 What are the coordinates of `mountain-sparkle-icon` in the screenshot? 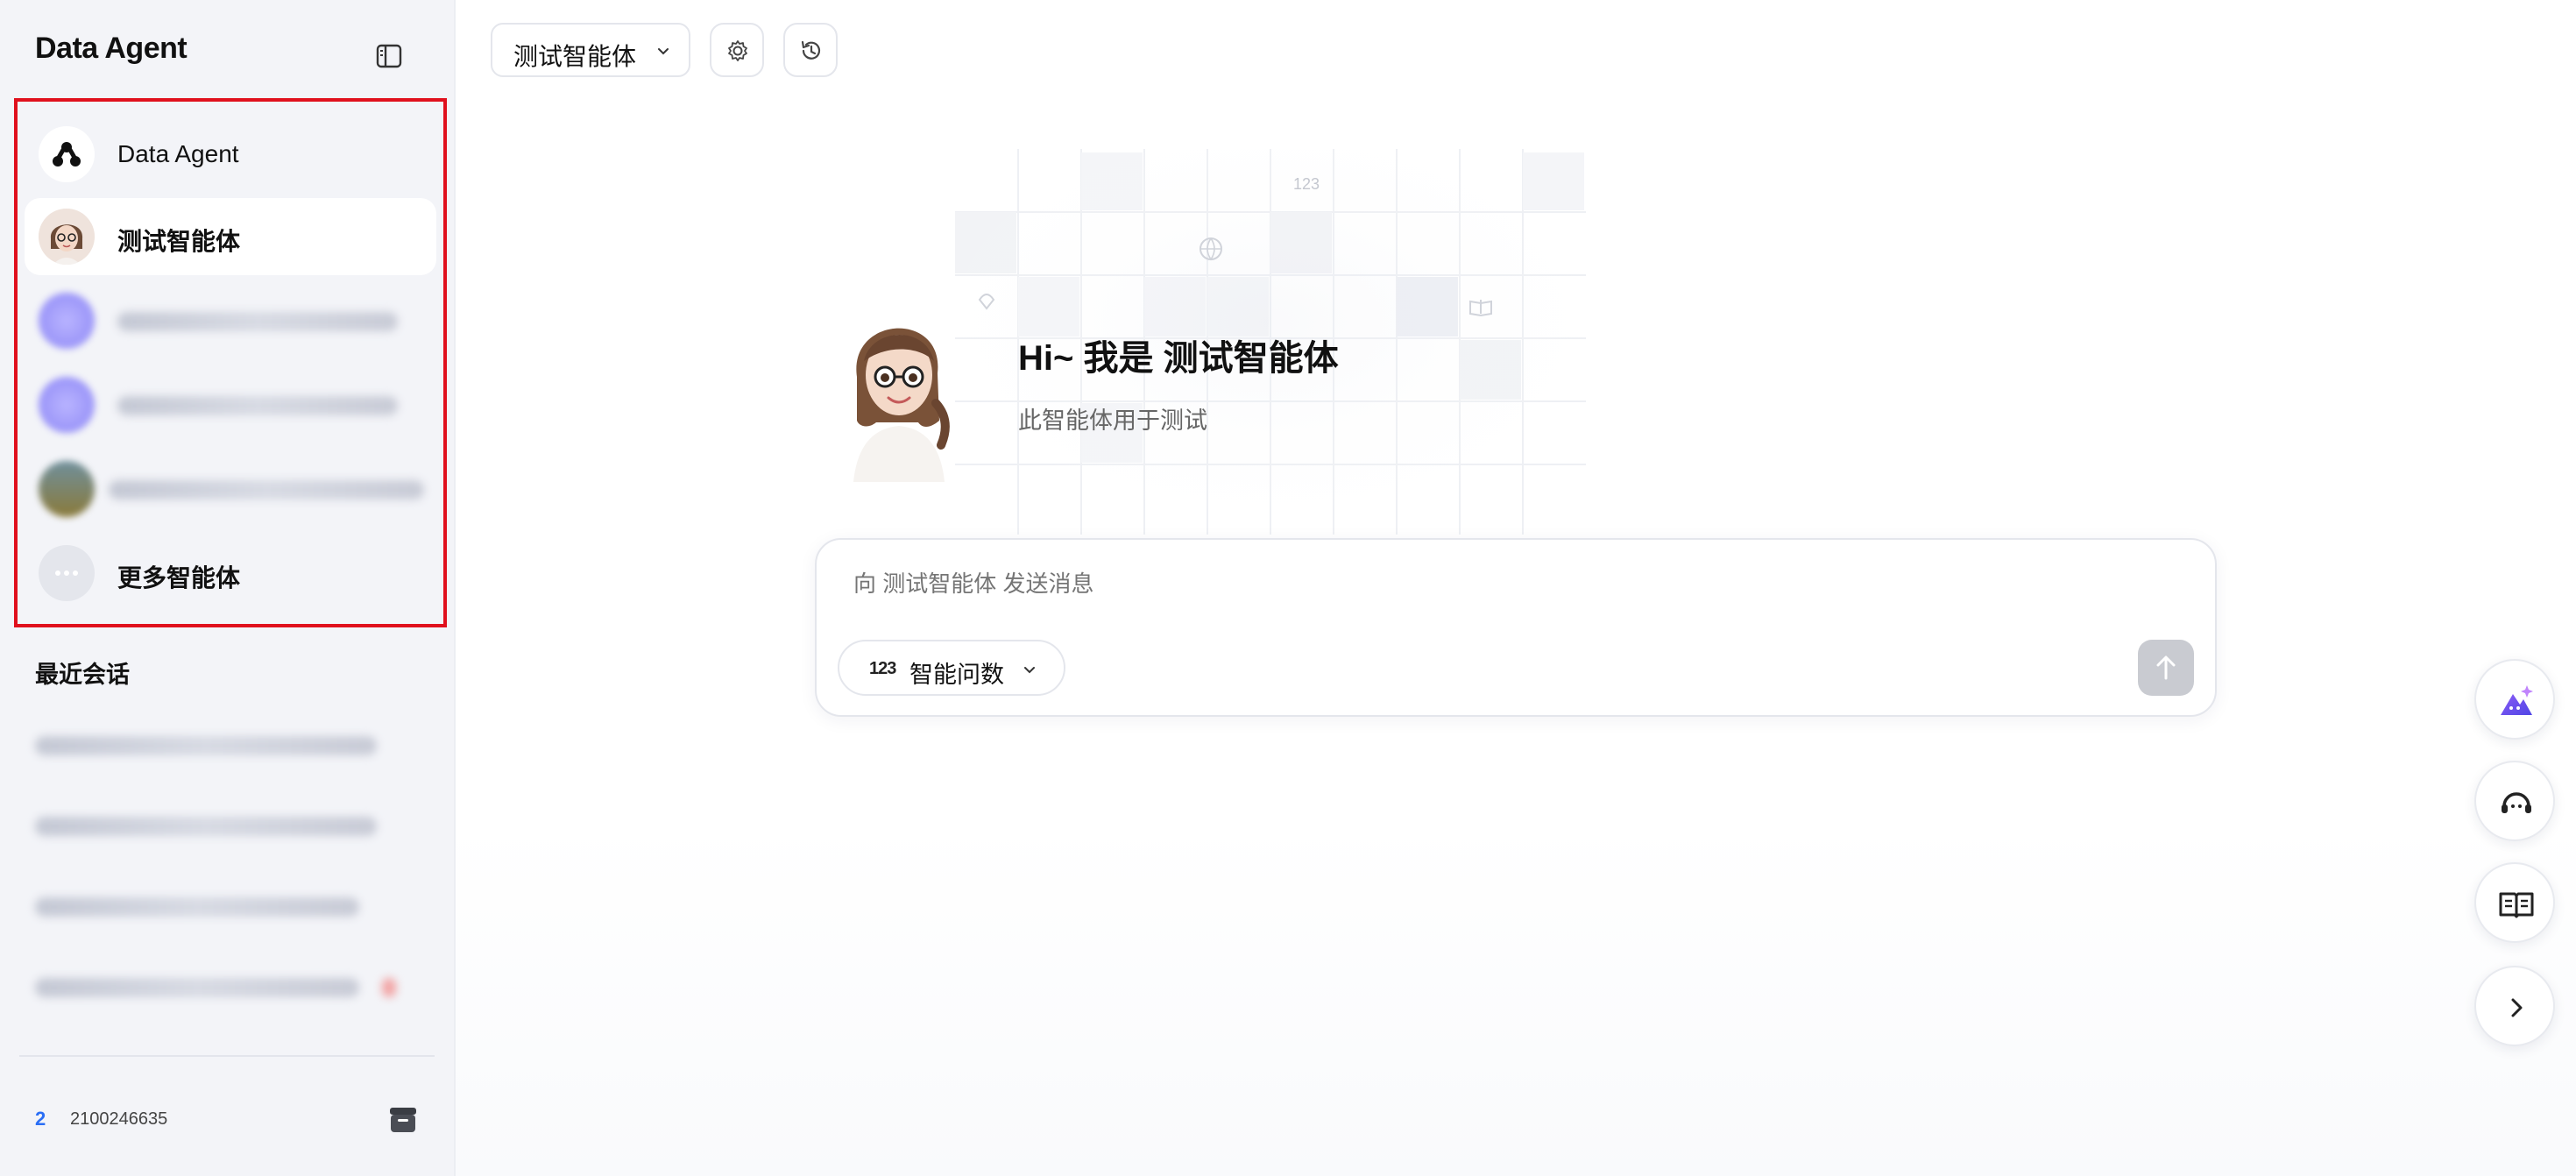 It's located at (2517, 700).